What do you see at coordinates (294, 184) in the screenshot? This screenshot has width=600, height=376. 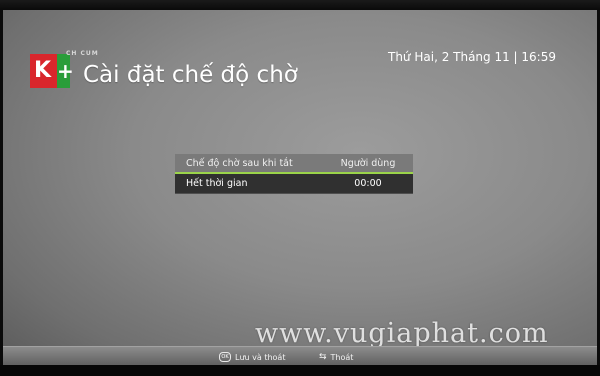 I see `timeout-row: Hết thời gian 00:00` at bounding box center [294, 184].